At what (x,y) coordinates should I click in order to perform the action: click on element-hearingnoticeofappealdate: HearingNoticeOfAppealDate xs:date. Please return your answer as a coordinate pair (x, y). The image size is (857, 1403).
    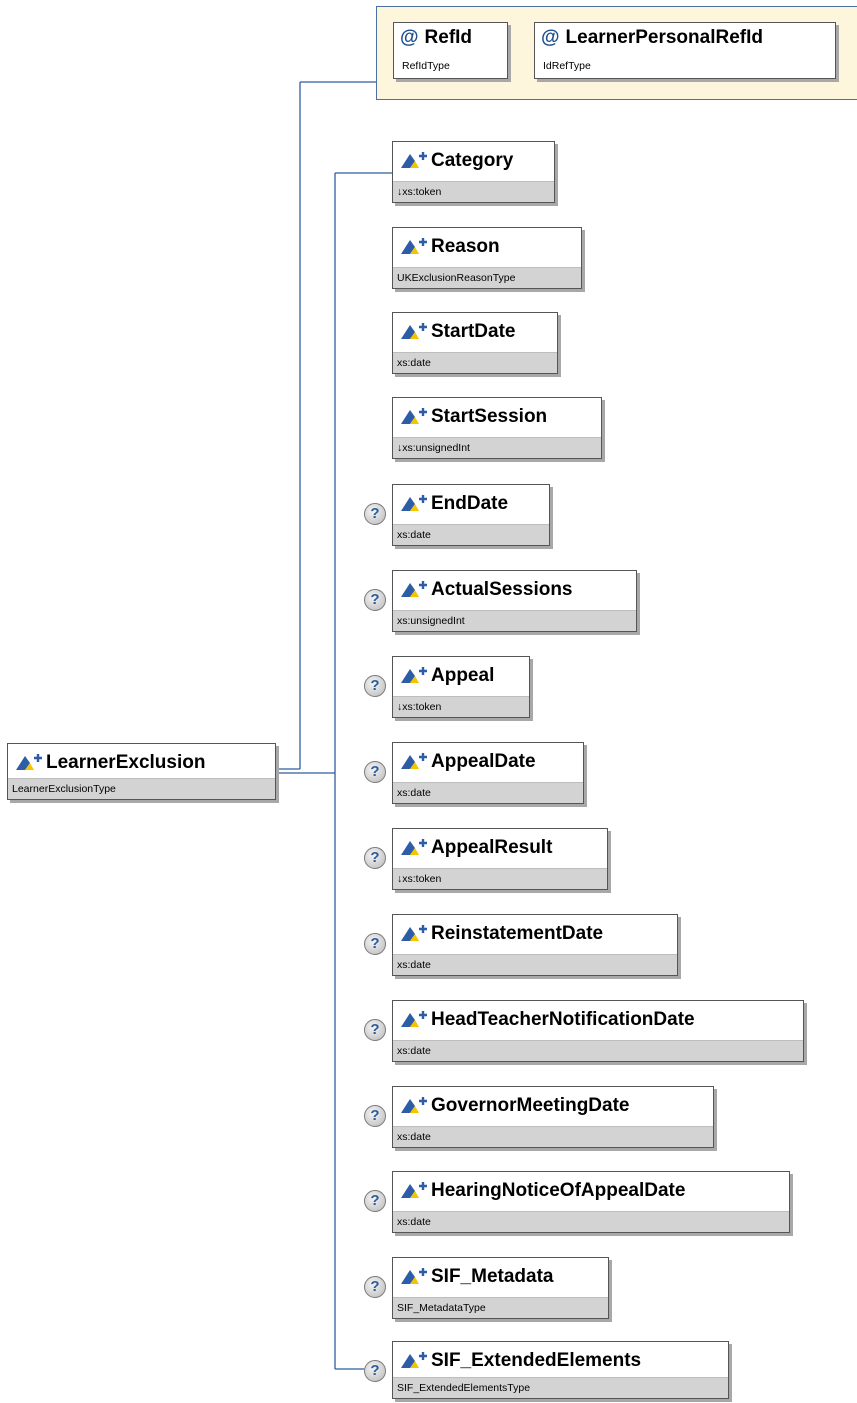
    Looking at the image, I should click on (591, 1202).